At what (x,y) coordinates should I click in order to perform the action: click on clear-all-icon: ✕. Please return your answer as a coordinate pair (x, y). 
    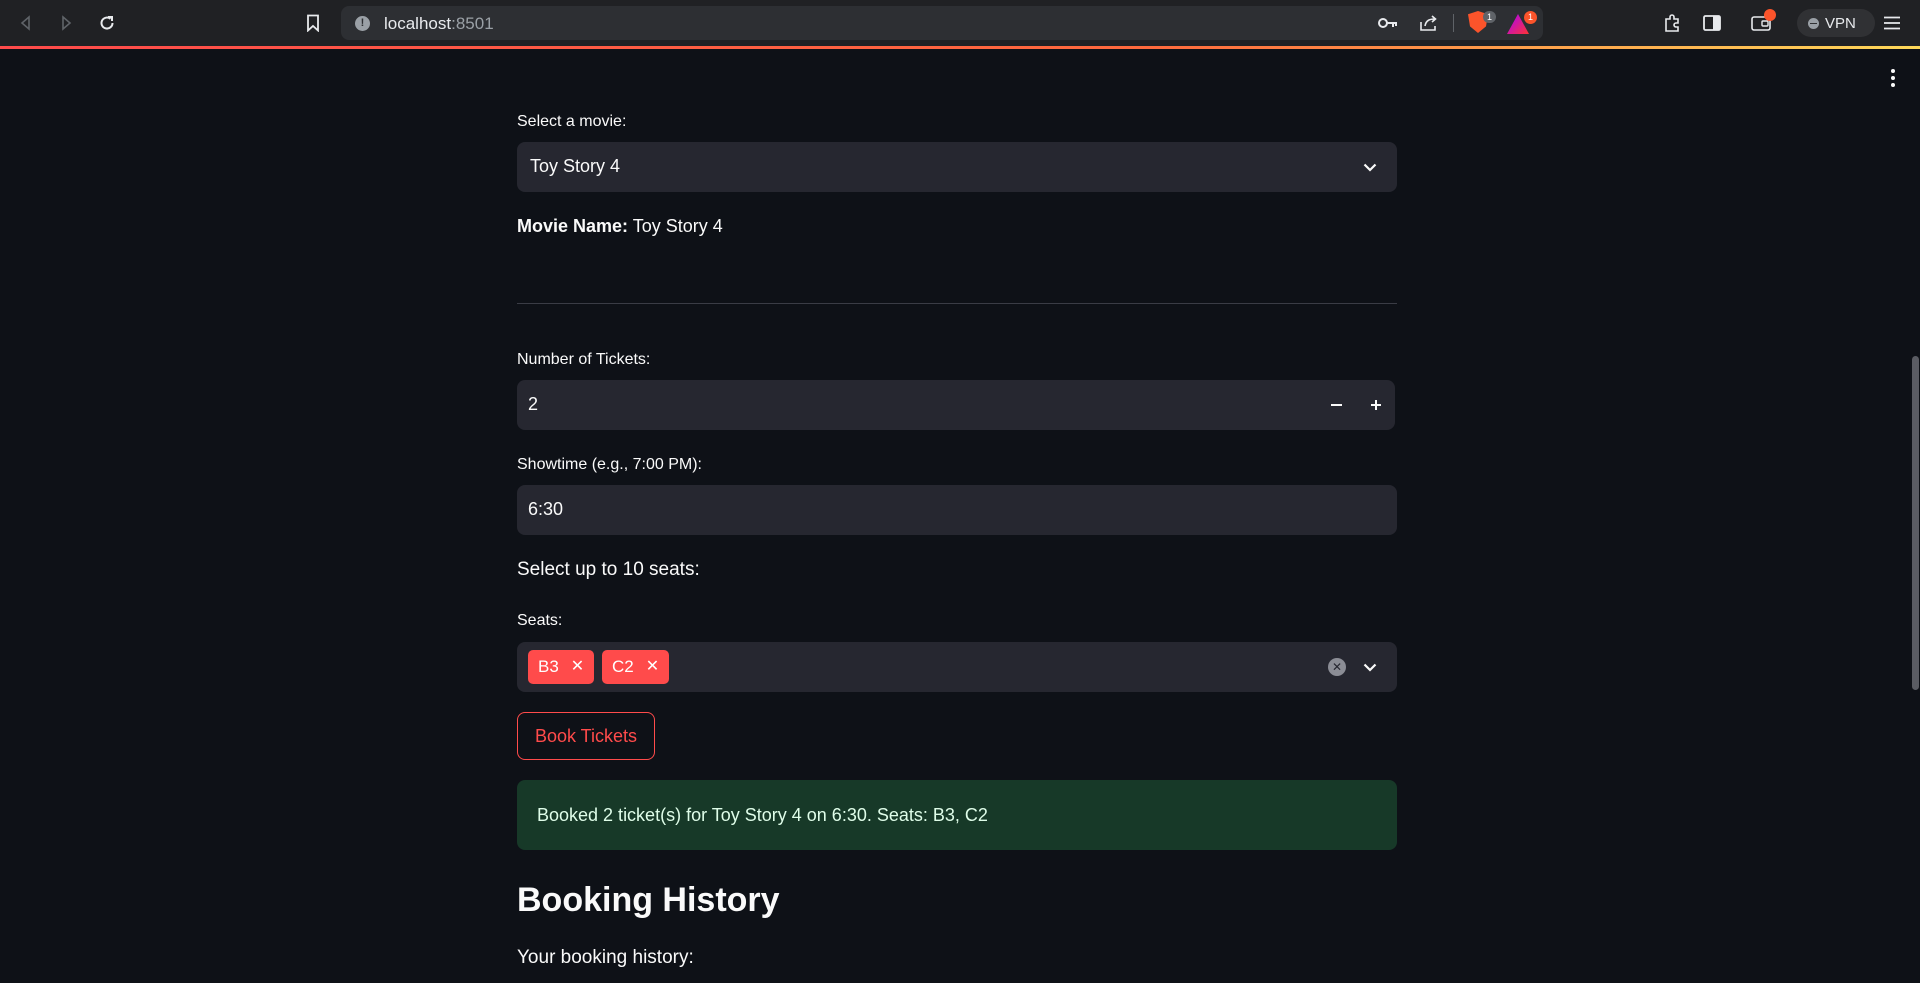
    Looking at the image, I should click on (1337, 667).